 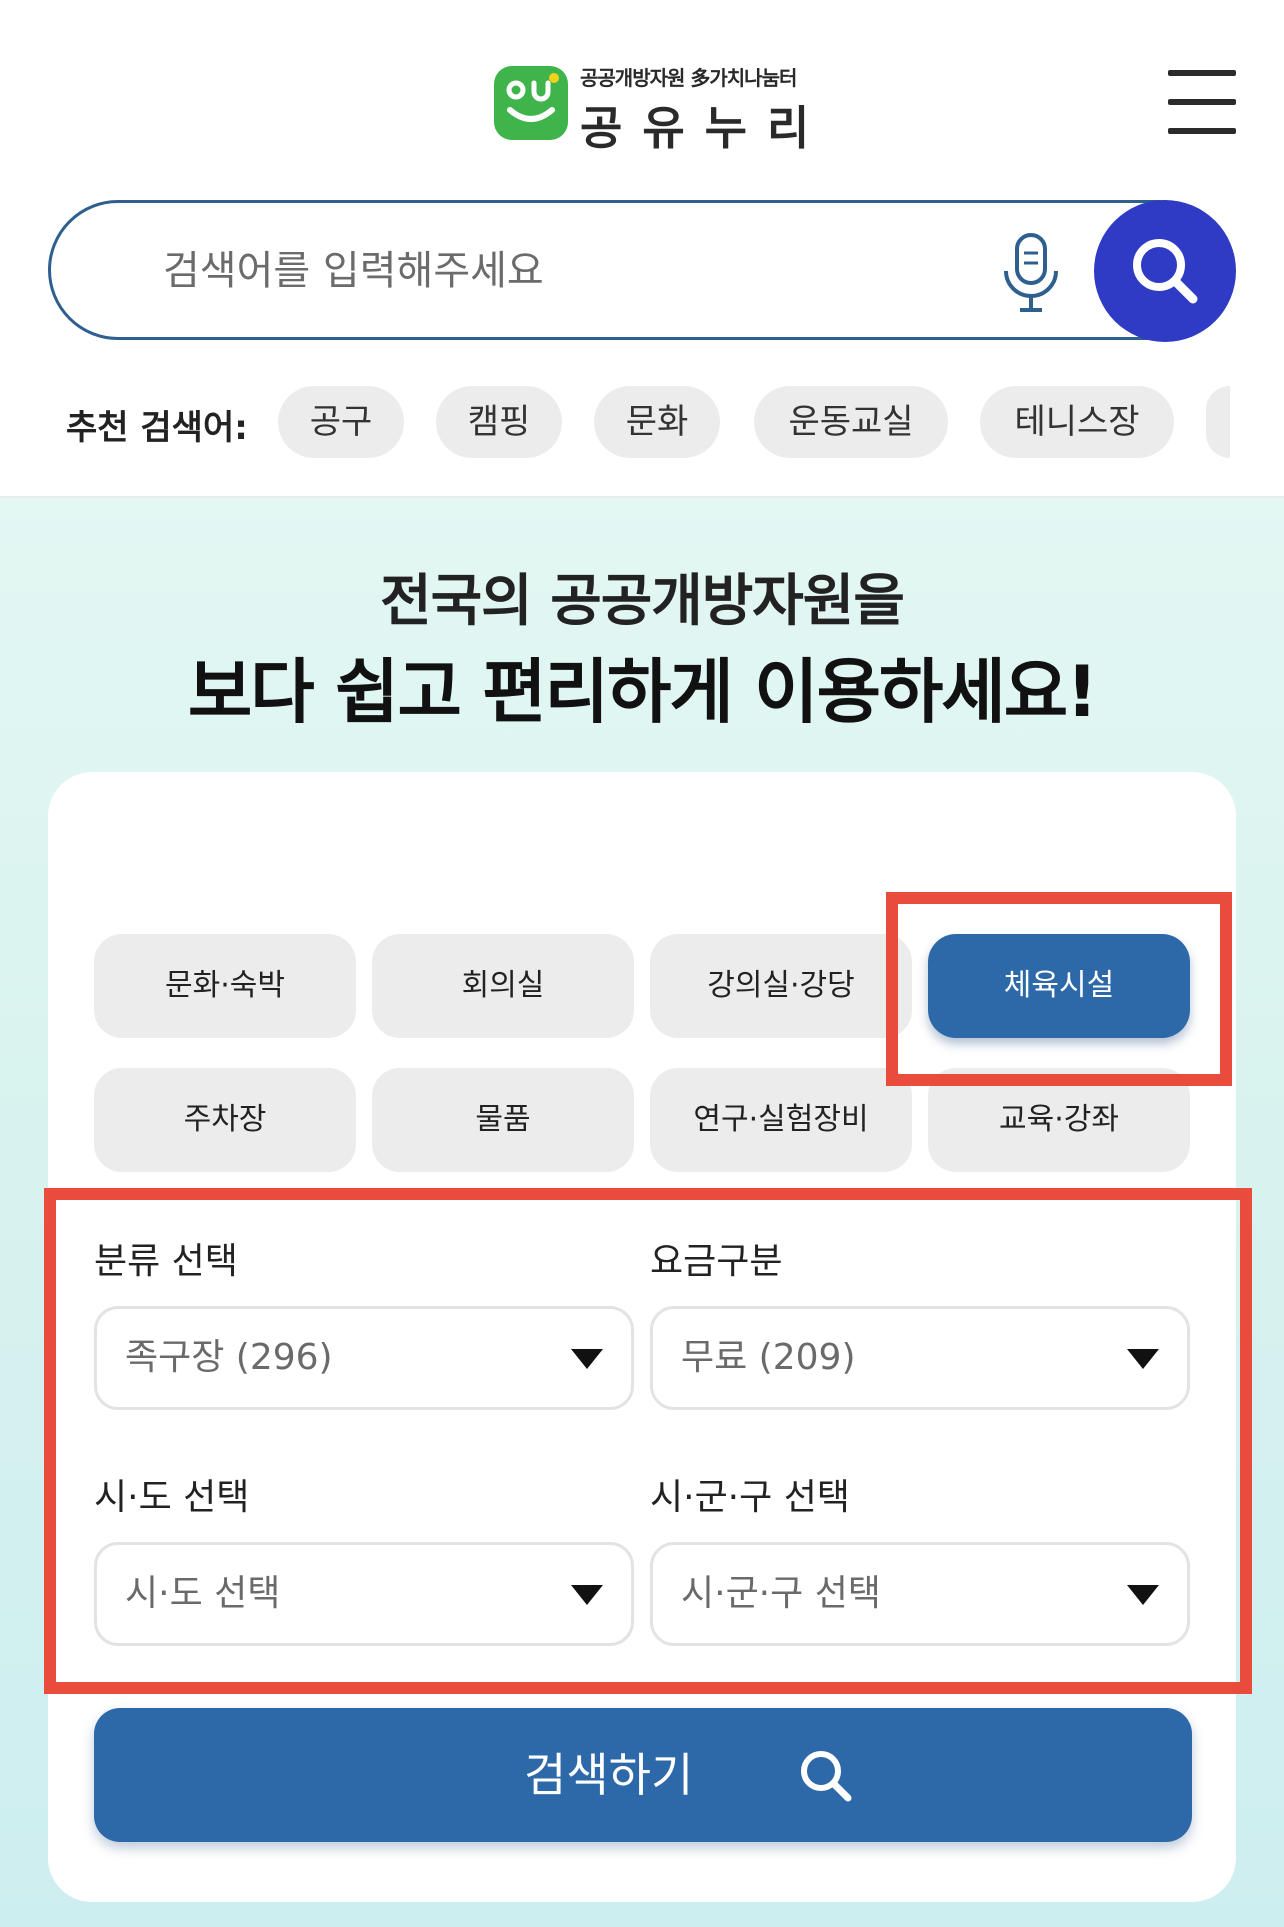 I want to click on keyword-chip: 문화, so click(x=657, y=422).